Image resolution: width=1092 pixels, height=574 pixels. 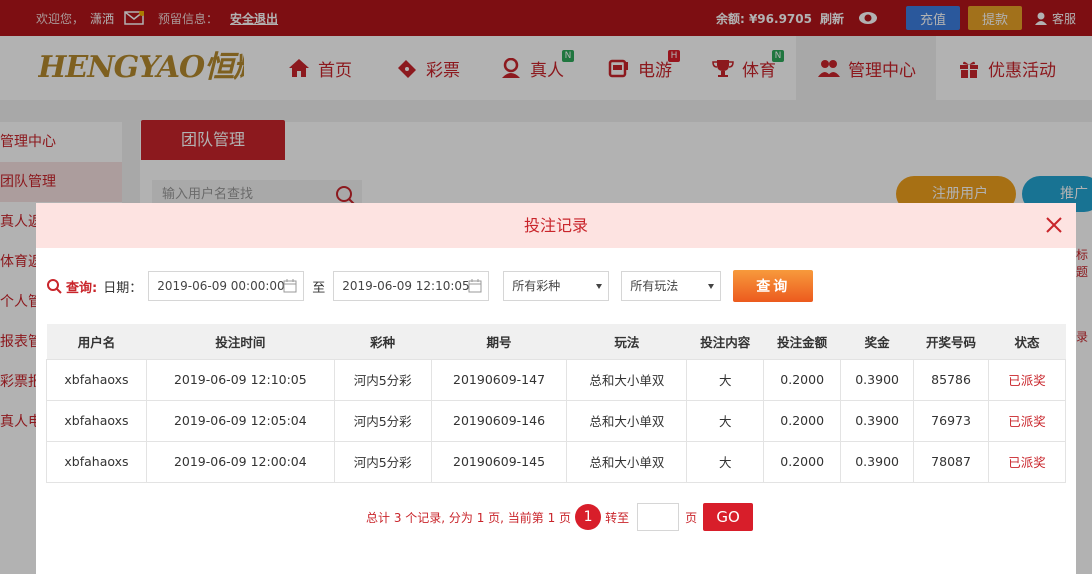 I want to click on modal-title: 投注记录, so click(x=555, y=225).